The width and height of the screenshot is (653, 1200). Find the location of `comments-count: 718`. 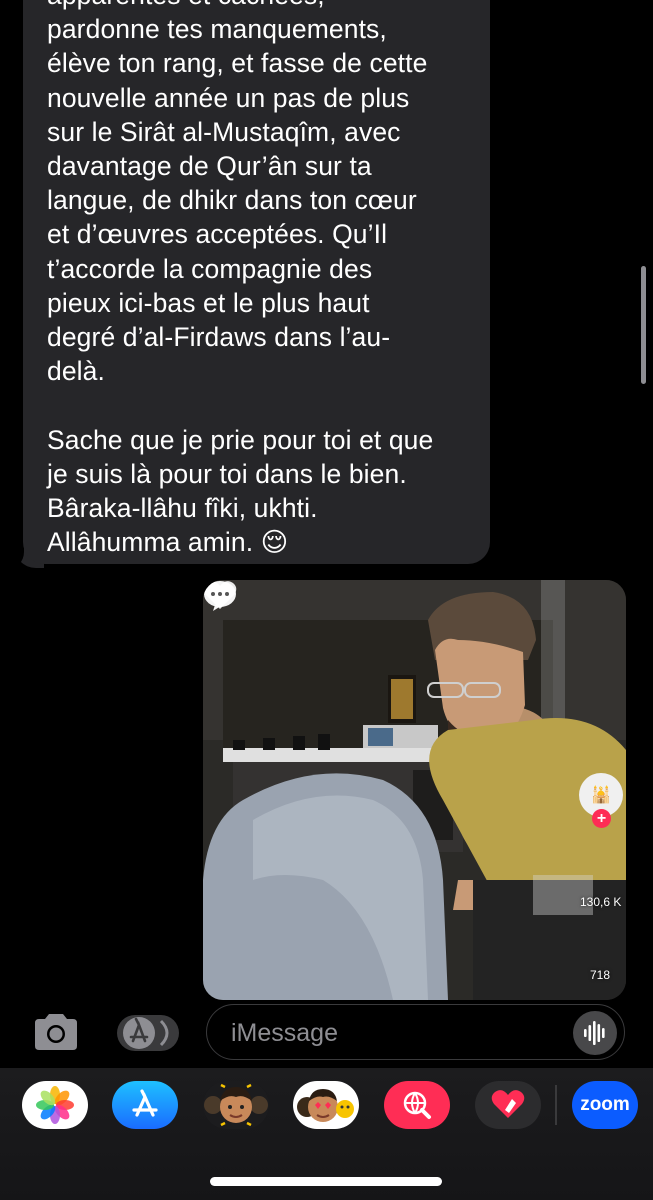

comments-count: 718 is located at coordinates (600, 975).